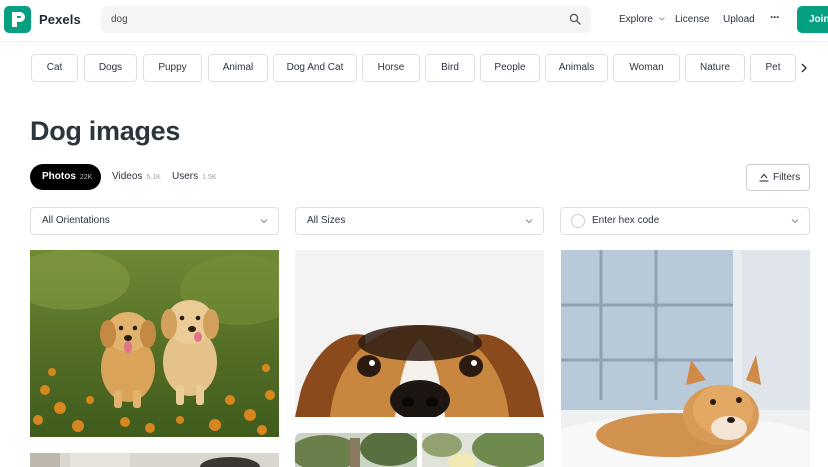 The image size is (828, 467). Describe the element at coordinates (326, 220) in the screenshot. I see `size-value: All Sizes` at that location.